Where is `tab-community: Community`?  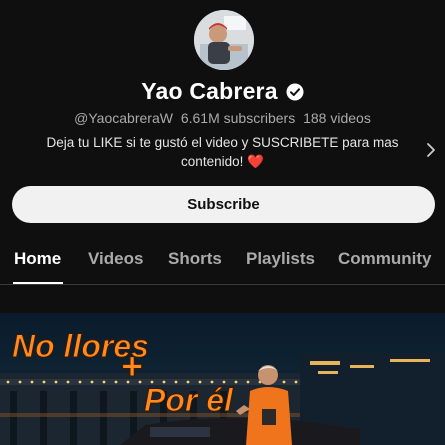 tab-community: Community is located at coordinates (385, 259).